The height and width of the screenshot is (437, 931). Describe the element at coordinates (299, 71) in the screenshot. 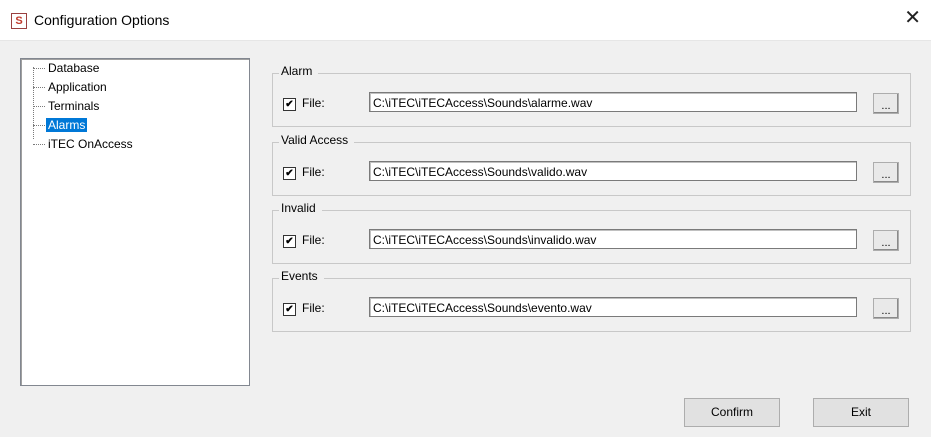

I see `group-title: Alarm` at that location.